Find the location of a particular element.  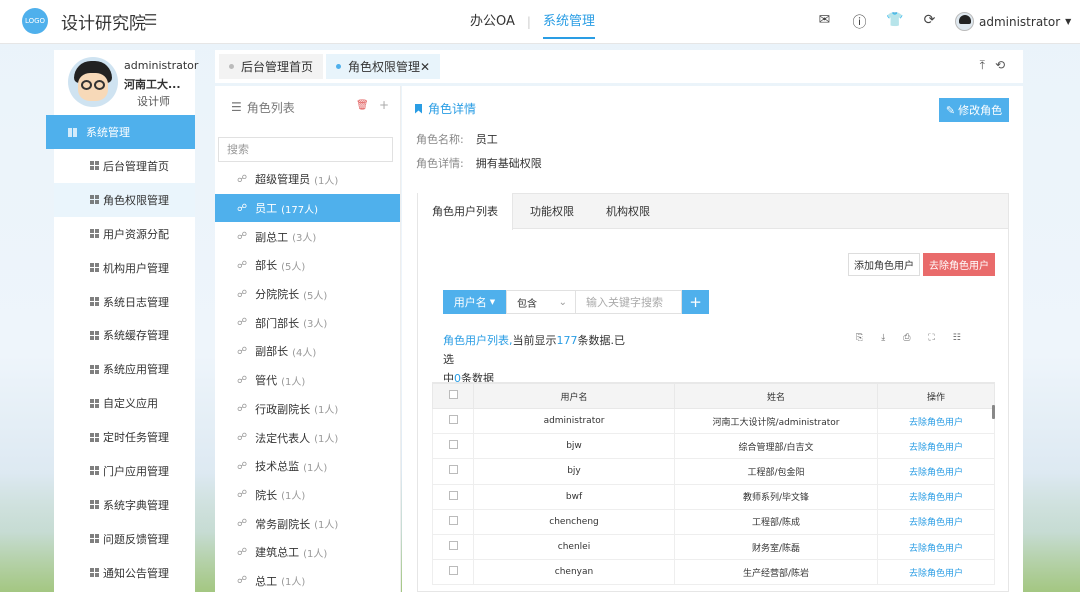

fullscreen-icon: ⛶ is located at coordinates (931, 338).